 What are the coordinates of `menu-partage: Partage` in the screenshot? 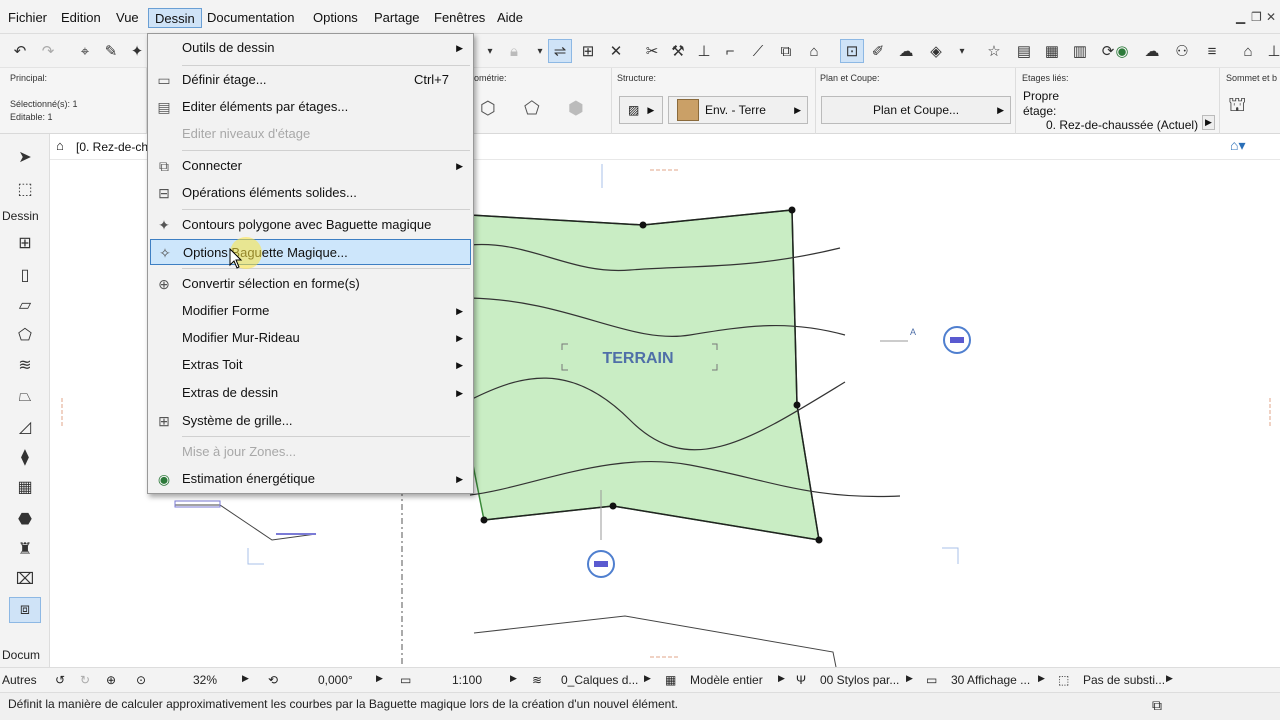 It's located at (397, 18).